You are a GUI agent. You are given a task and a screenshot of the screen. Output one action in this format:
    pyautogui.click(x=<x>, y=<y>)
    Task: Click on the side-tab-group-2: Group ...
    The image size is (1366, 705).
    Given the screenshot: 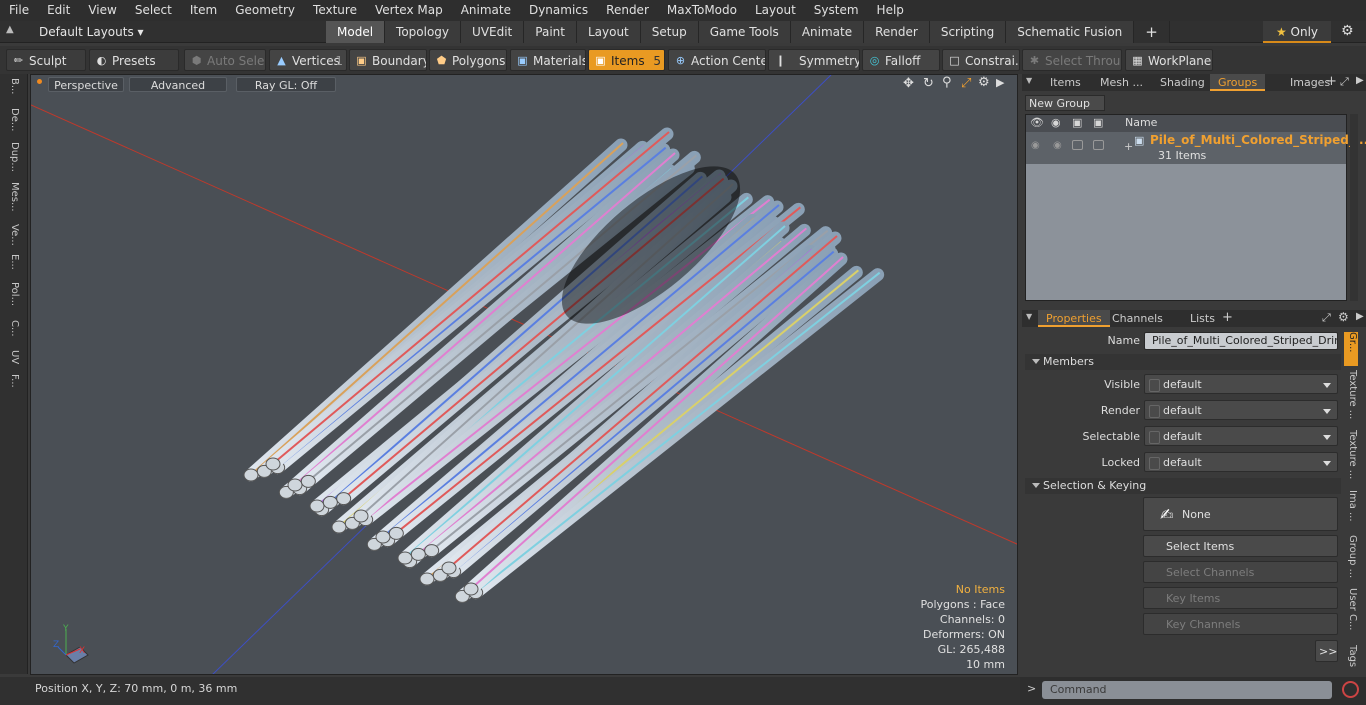 What is the action you would take?
    pyautogui.click(x=1351, y=556)
    